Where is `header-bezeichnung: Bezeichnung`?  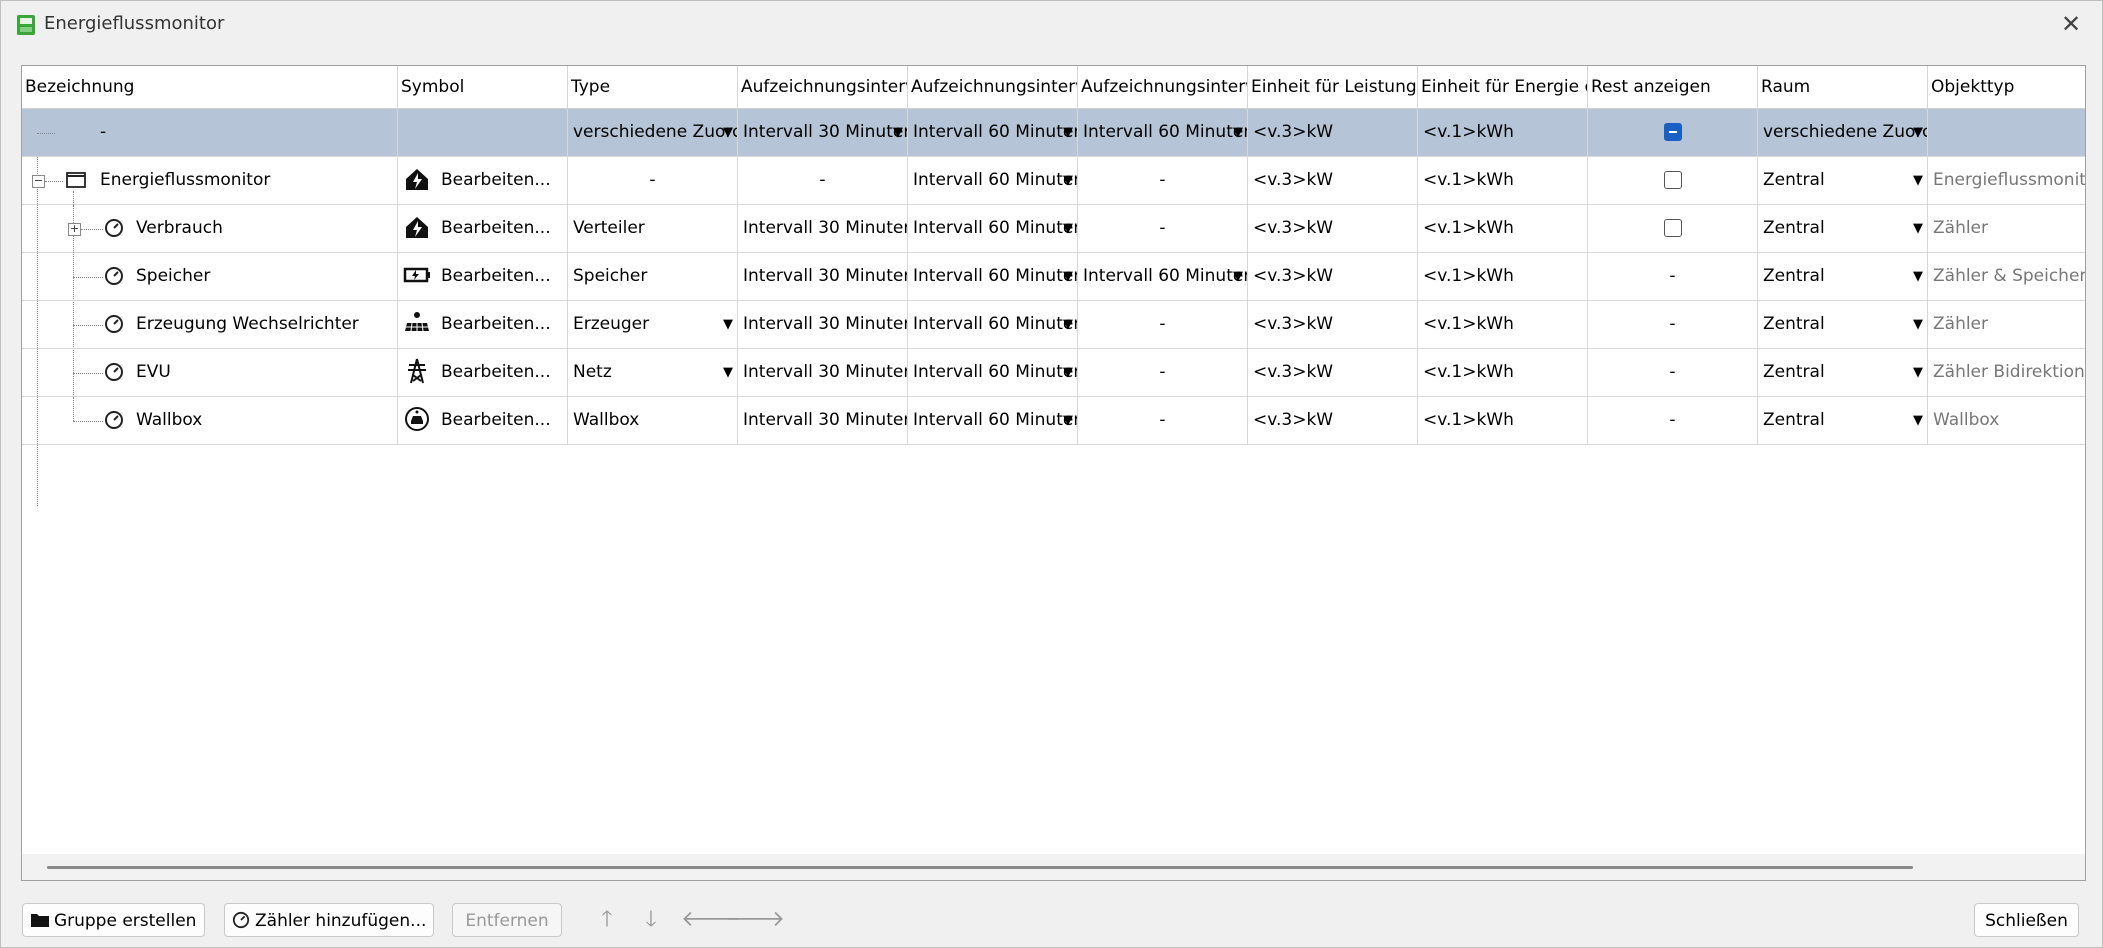 header-bezeichnung: Bezeichnung is located at coordinates (210, 87).